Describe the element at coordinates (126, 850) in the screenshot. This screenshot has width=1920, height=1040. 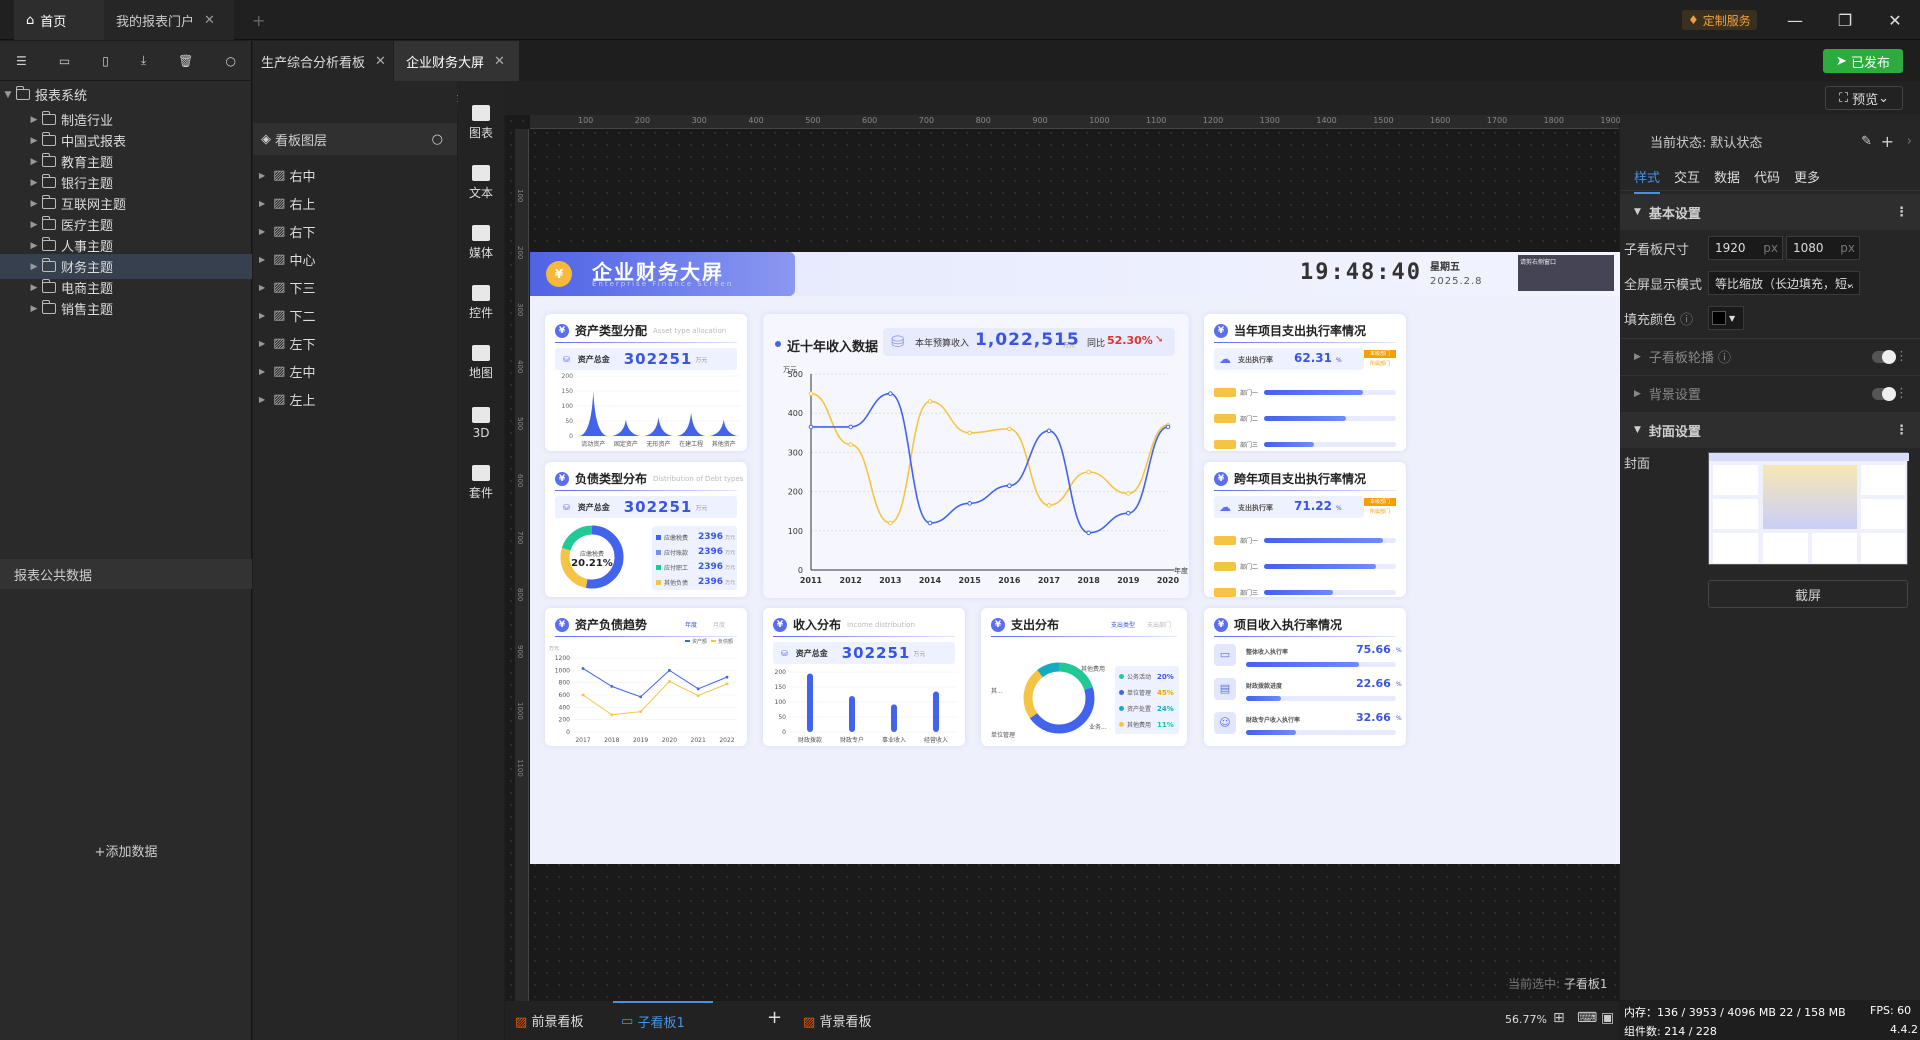
I see `add-data-button: +添加数据` at that location.